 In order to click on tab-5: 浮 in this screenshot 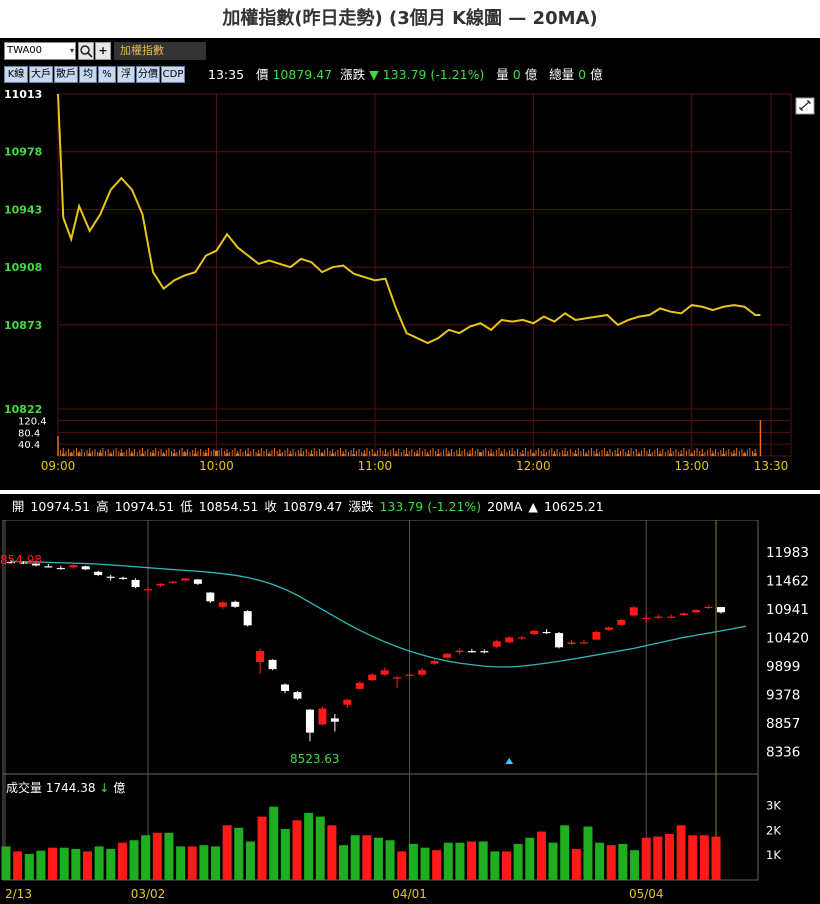, I will do `click(126, 74)`.